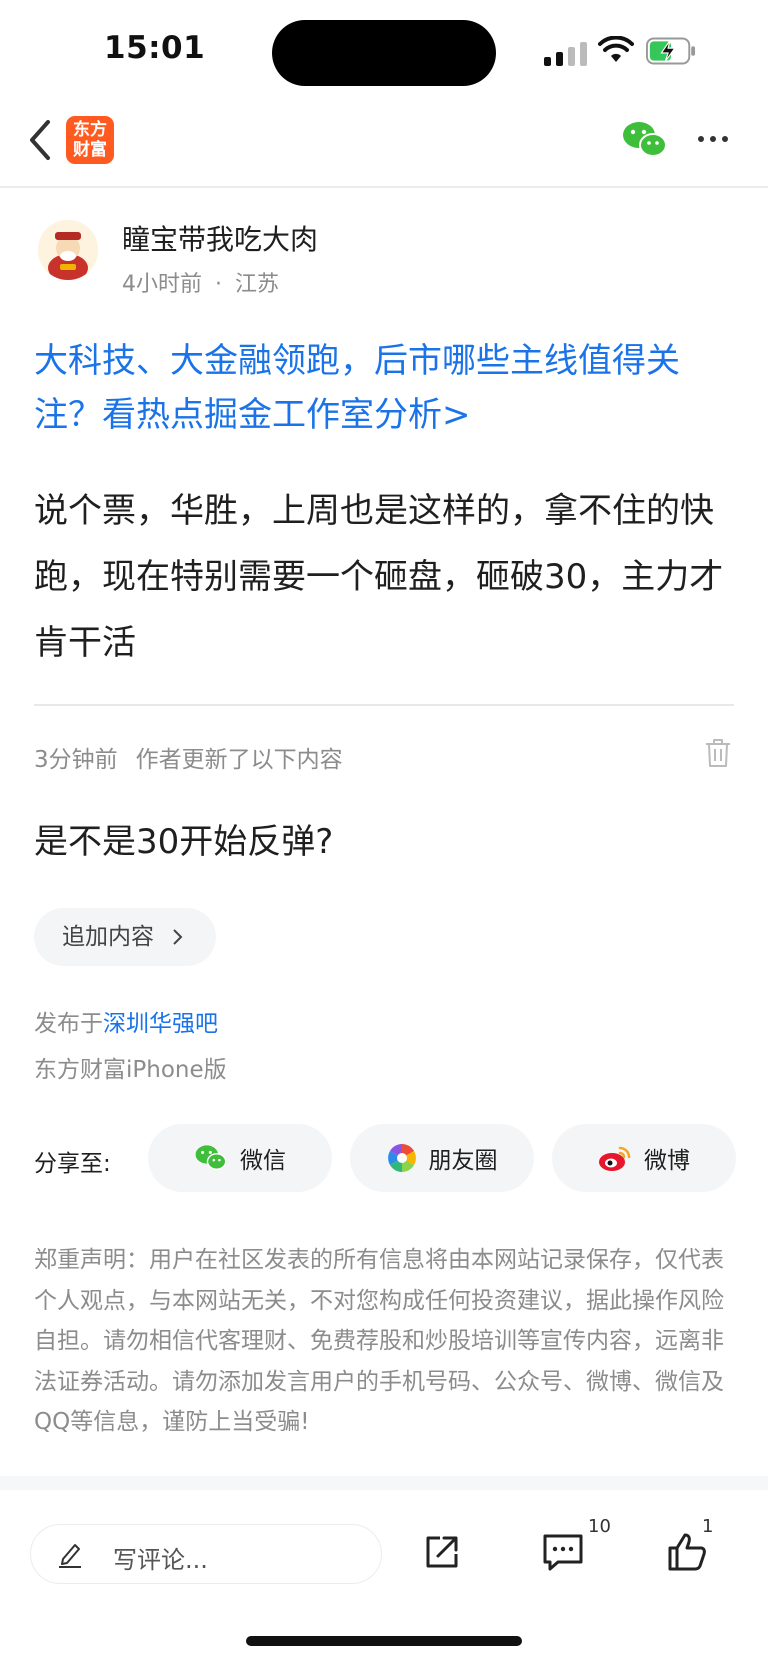  I want to click on eastmoney-logo: 东方 财富, so click(90, 140).